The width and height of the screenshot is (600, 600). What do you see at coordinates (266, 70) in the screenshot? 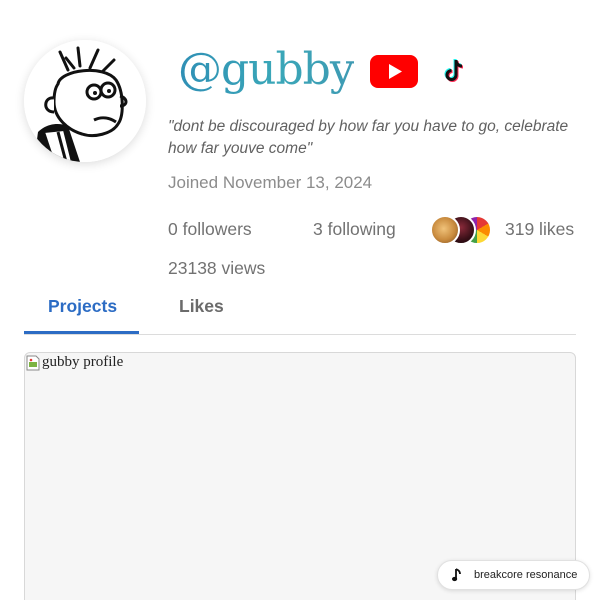
I see `username: @gubby` at bounding box center [266, 70].